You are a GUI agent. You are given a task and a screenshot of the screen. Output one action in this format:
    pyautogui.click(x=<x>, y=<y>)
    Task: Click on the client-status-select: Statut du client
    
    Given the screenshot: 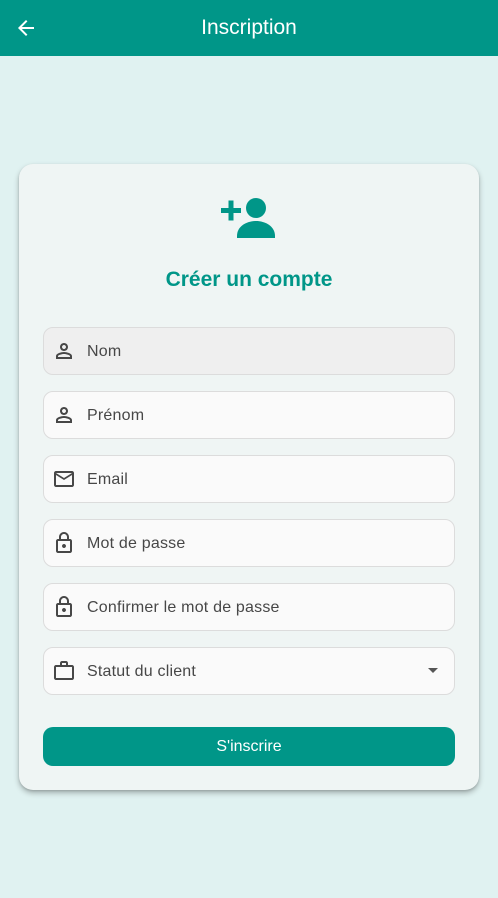 What is the action you would take?
    pyautogui.click(x=249, y=671)
    